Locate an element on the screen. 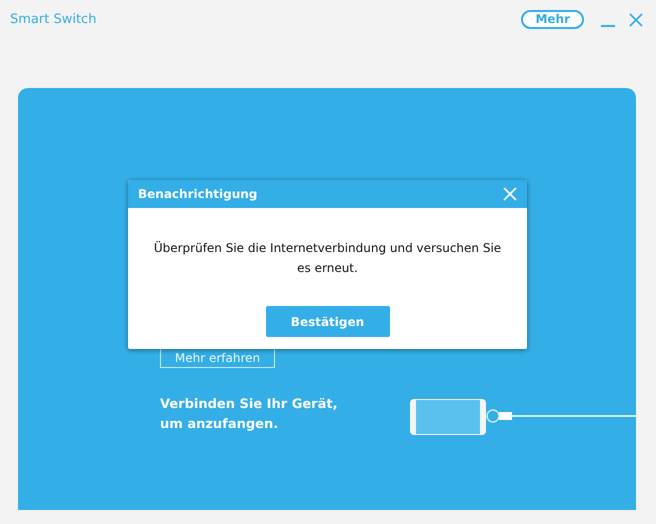 This screenshot has width=656, height=524. more-button: Mehr is located at coordinates (552, 19).